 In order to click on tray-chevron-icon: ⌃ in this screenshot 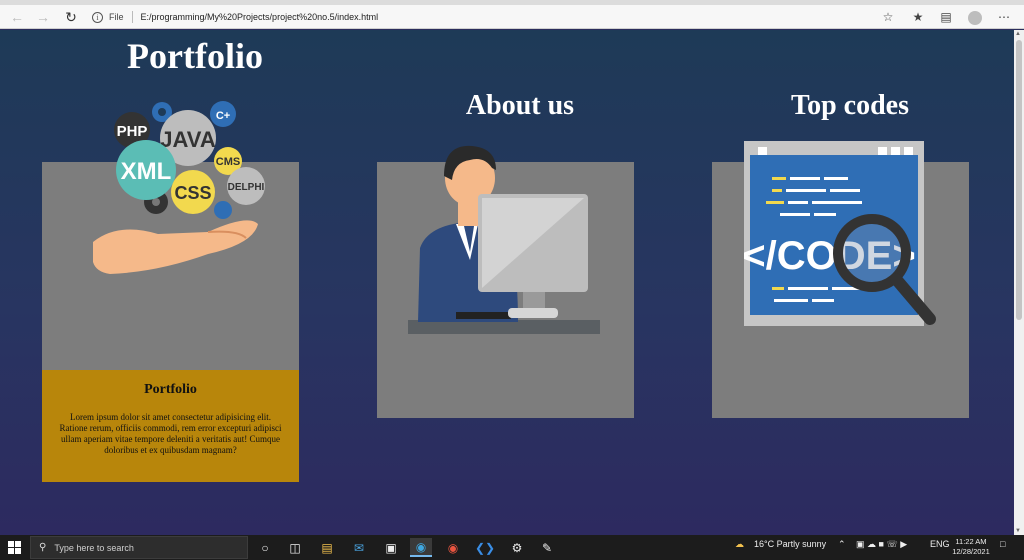, I will do `click(842, 544)`.